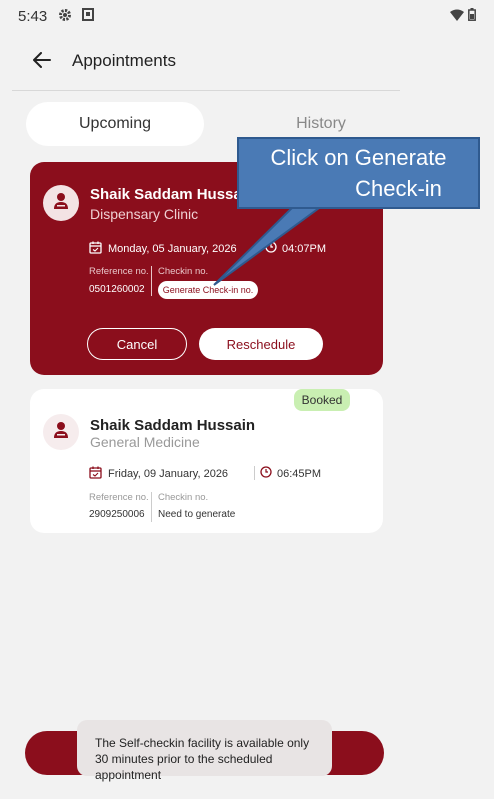 The height and width of the screenshot is (799, 494). What do you see at coordinates (322, 400) in the screenshot?
I see `status-badge: Booked` at bounding box center [322, 400].